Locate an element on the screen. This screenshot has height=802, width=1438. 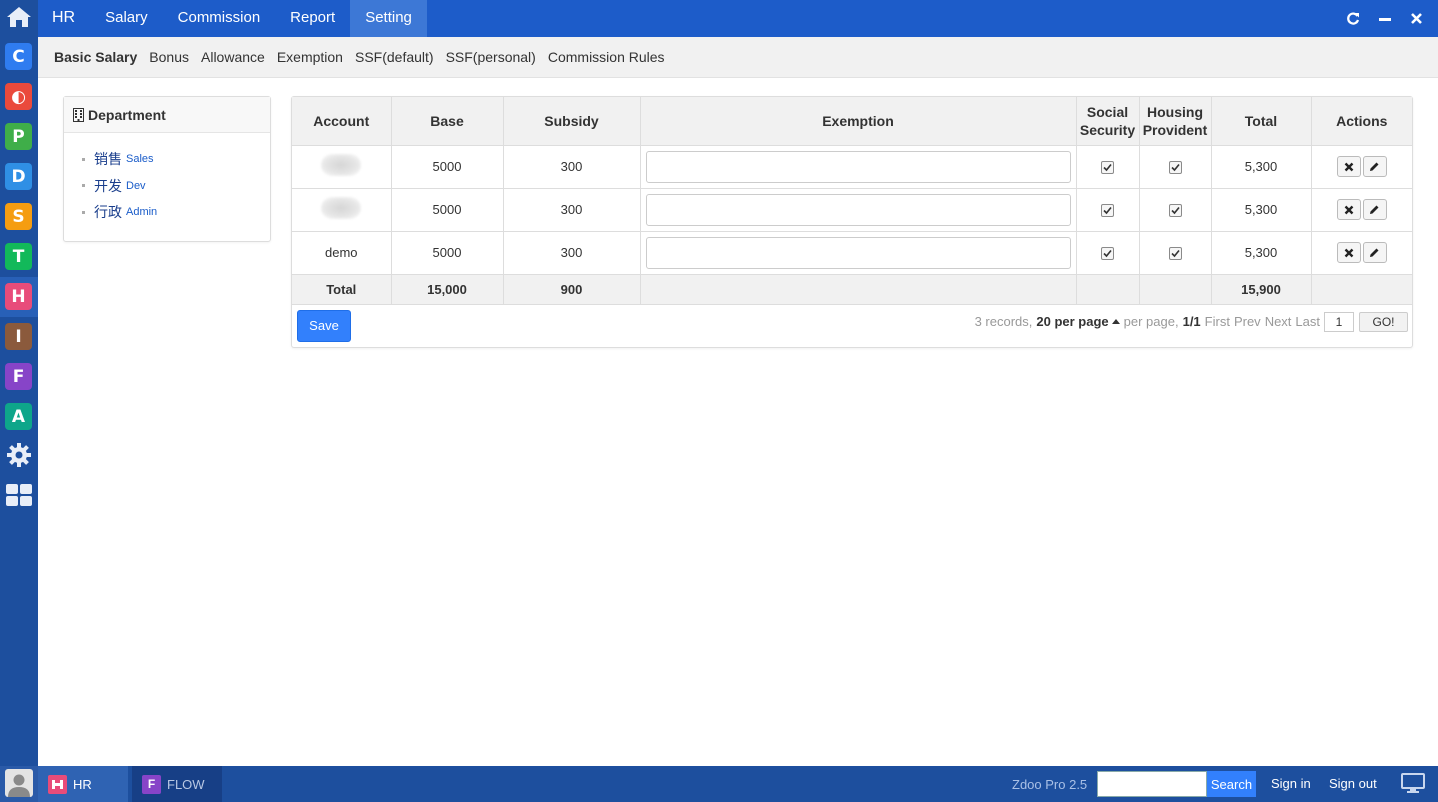
nav-salary: Salary is located at coordinates (126, 18).